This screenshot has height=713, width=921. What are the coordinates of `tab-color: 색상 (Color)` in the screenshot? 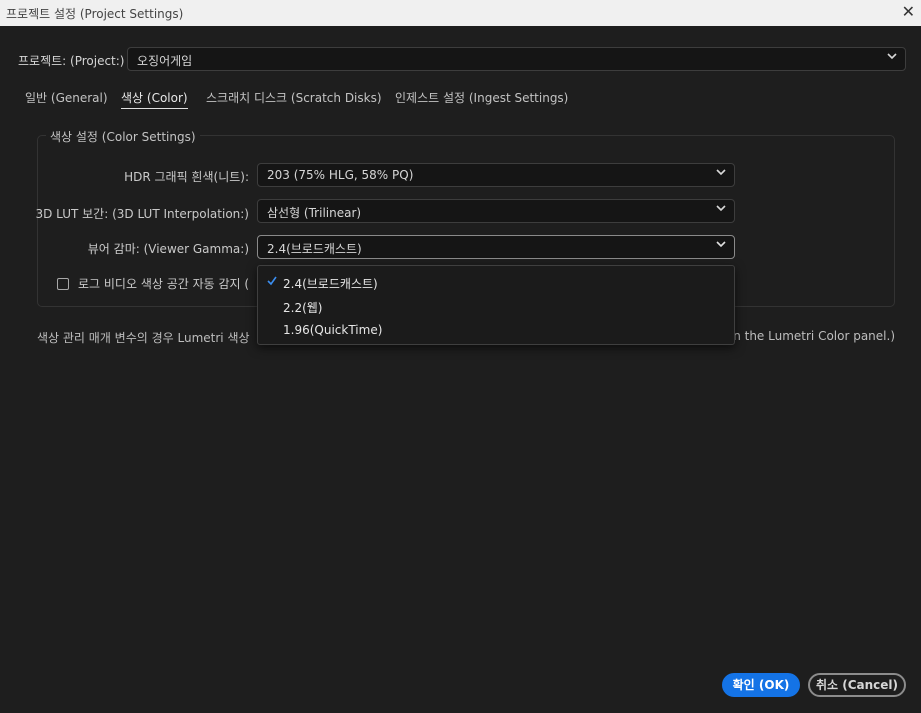 It's located at (154, 99).